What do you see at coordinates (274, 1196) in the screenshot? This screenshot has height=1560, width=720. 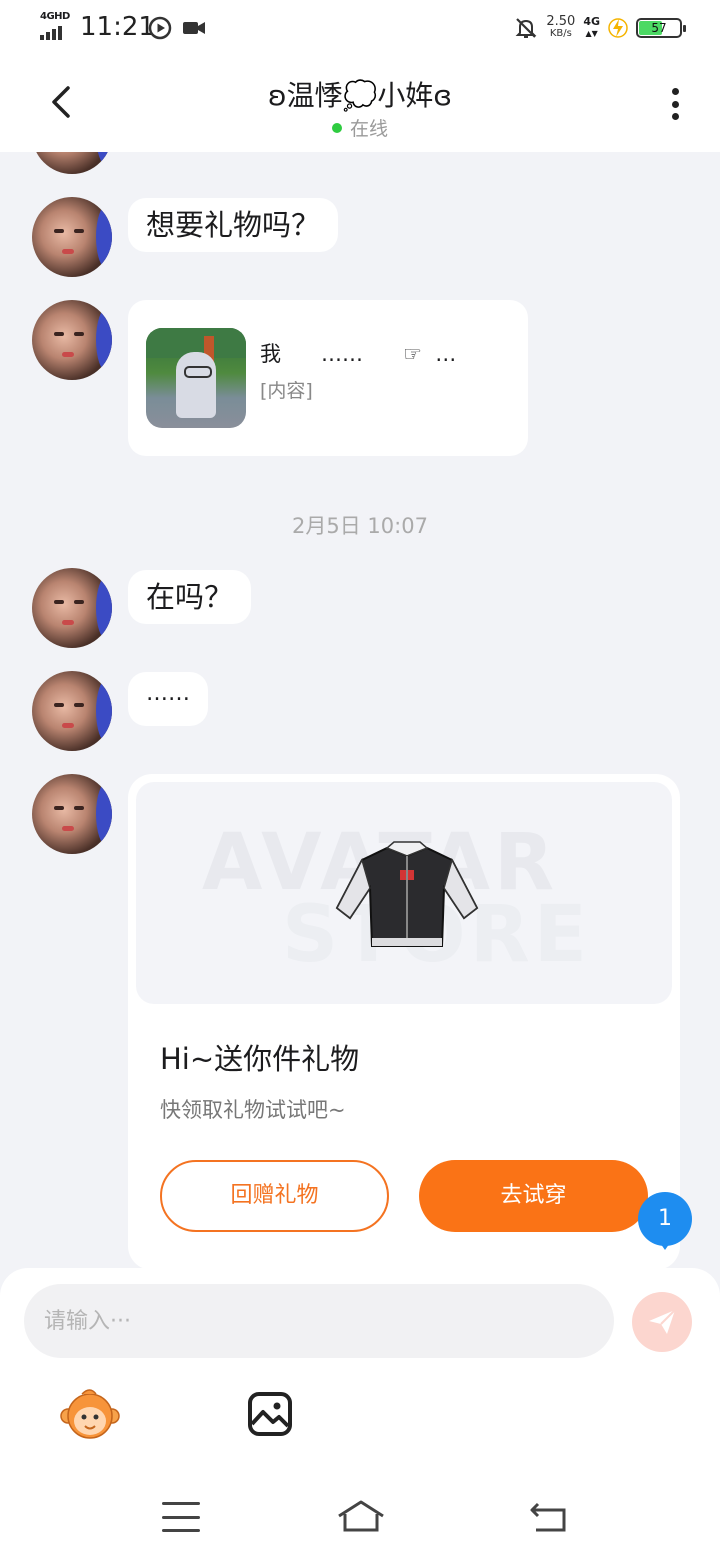 I see `return-gift-button: 回赠礼物` at bounding box center [274, 1196].